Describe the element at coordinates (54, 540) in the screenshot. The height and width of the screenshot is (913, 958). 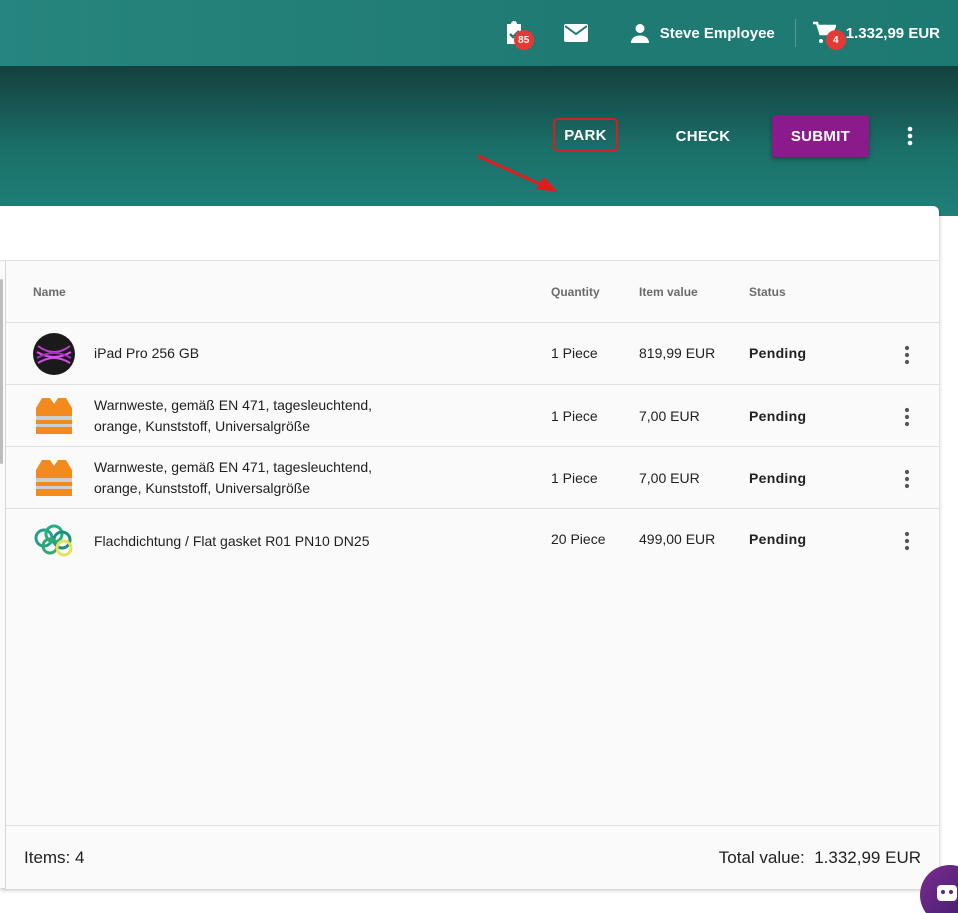
I see `gasket-thumb` at that location.